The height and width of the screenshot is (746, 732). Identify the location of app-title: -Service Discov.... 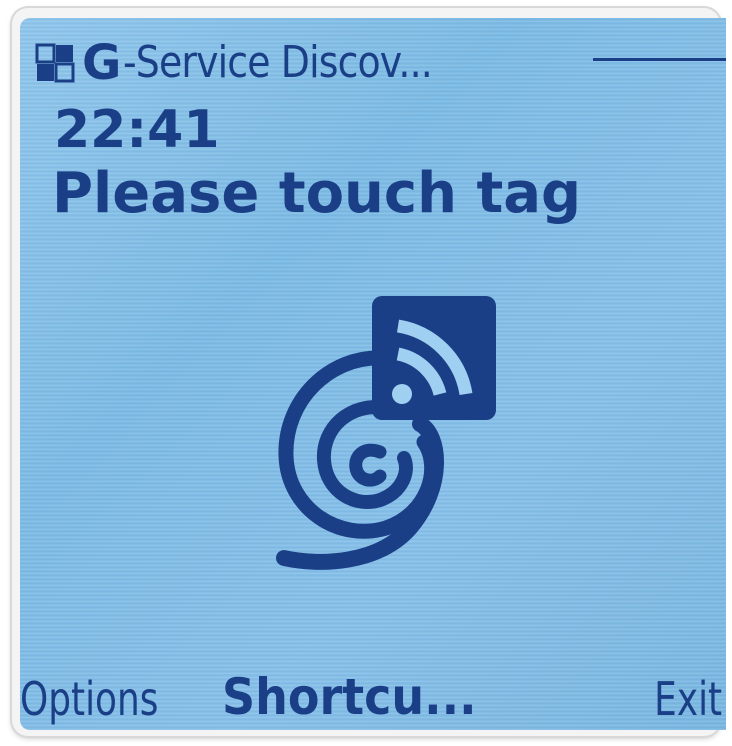
(278, 62).